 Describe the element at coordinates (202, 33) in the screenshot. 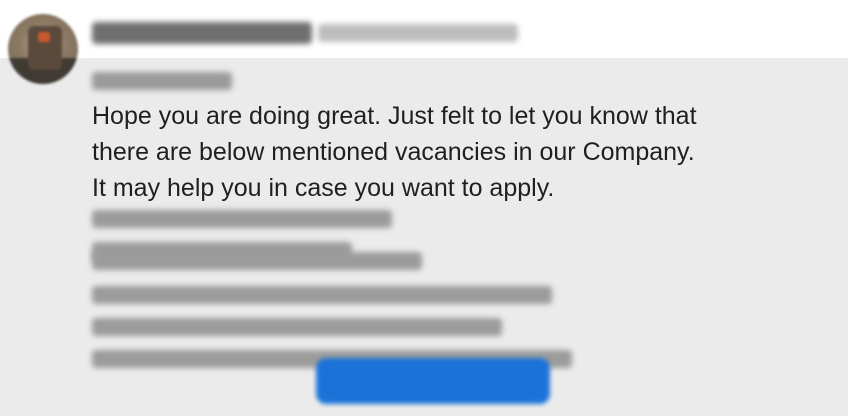

I see `sender-name-redacted` at that location.